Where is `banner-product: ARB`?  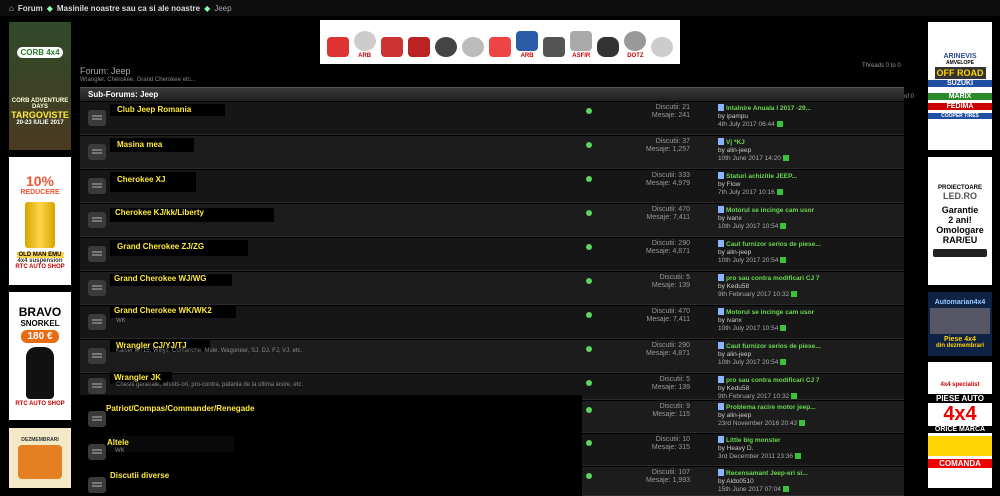 banner-product: ARB is located at coordinates (364, 42).